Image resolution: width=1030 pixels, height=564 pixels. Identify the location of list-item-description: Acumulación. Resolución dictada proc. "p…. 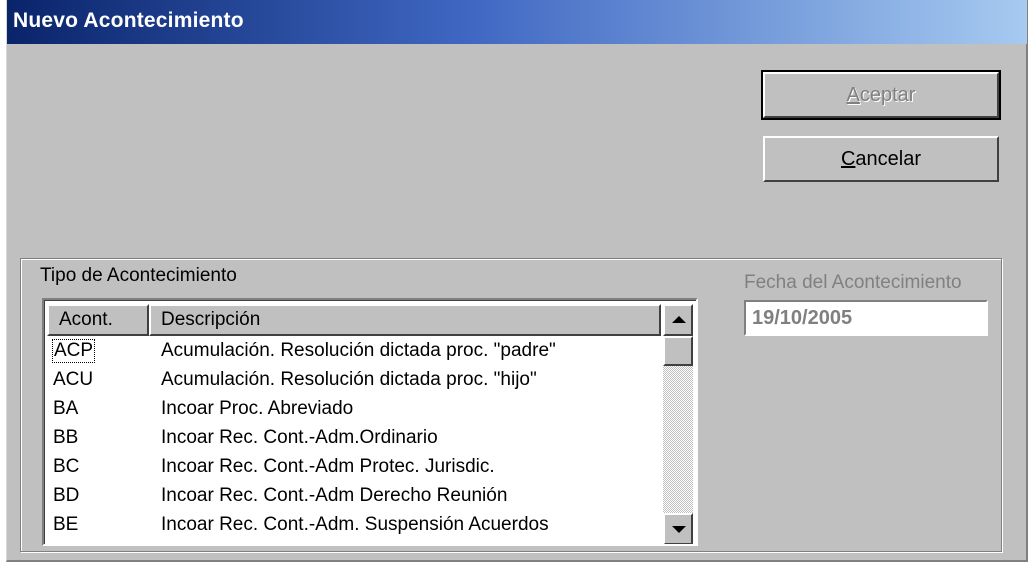
(358, 350).